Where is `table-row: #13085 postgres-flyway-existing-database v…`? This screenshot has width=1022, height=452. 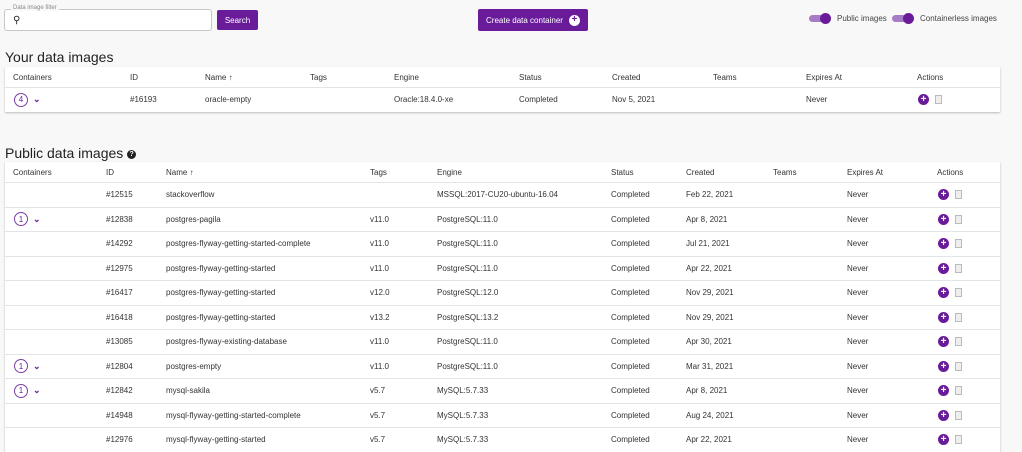 table-row: #13085 postgres-flyway-existing-database v… is located at coordinates (502, 341).